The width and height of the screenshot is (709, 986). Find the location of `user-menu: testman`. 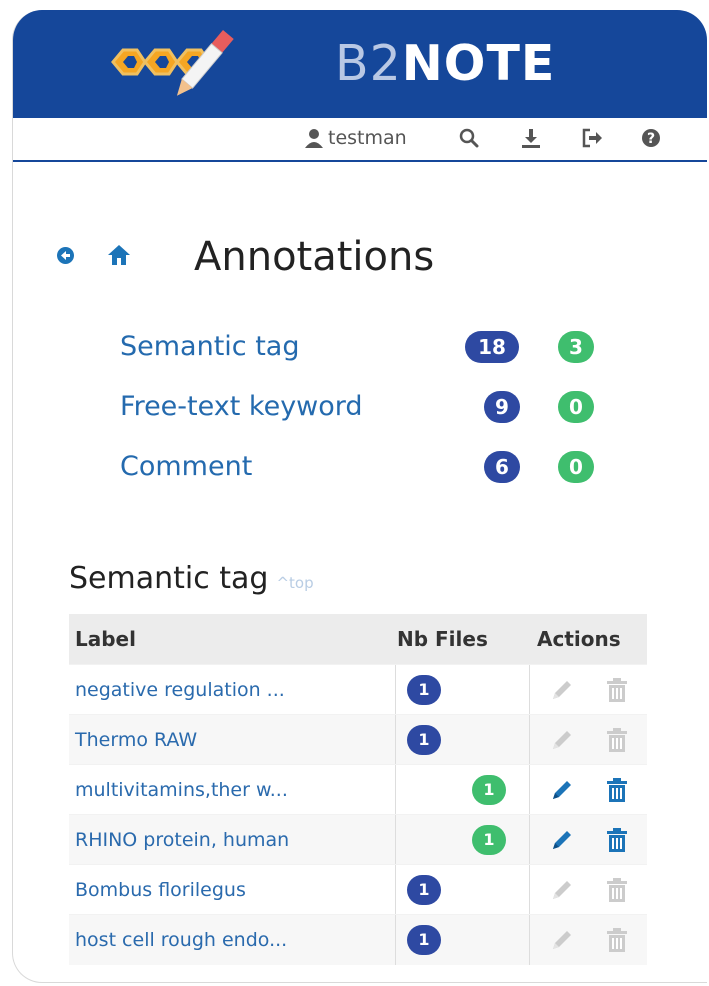

user-menu: testman is located at coordinates (356, 138).